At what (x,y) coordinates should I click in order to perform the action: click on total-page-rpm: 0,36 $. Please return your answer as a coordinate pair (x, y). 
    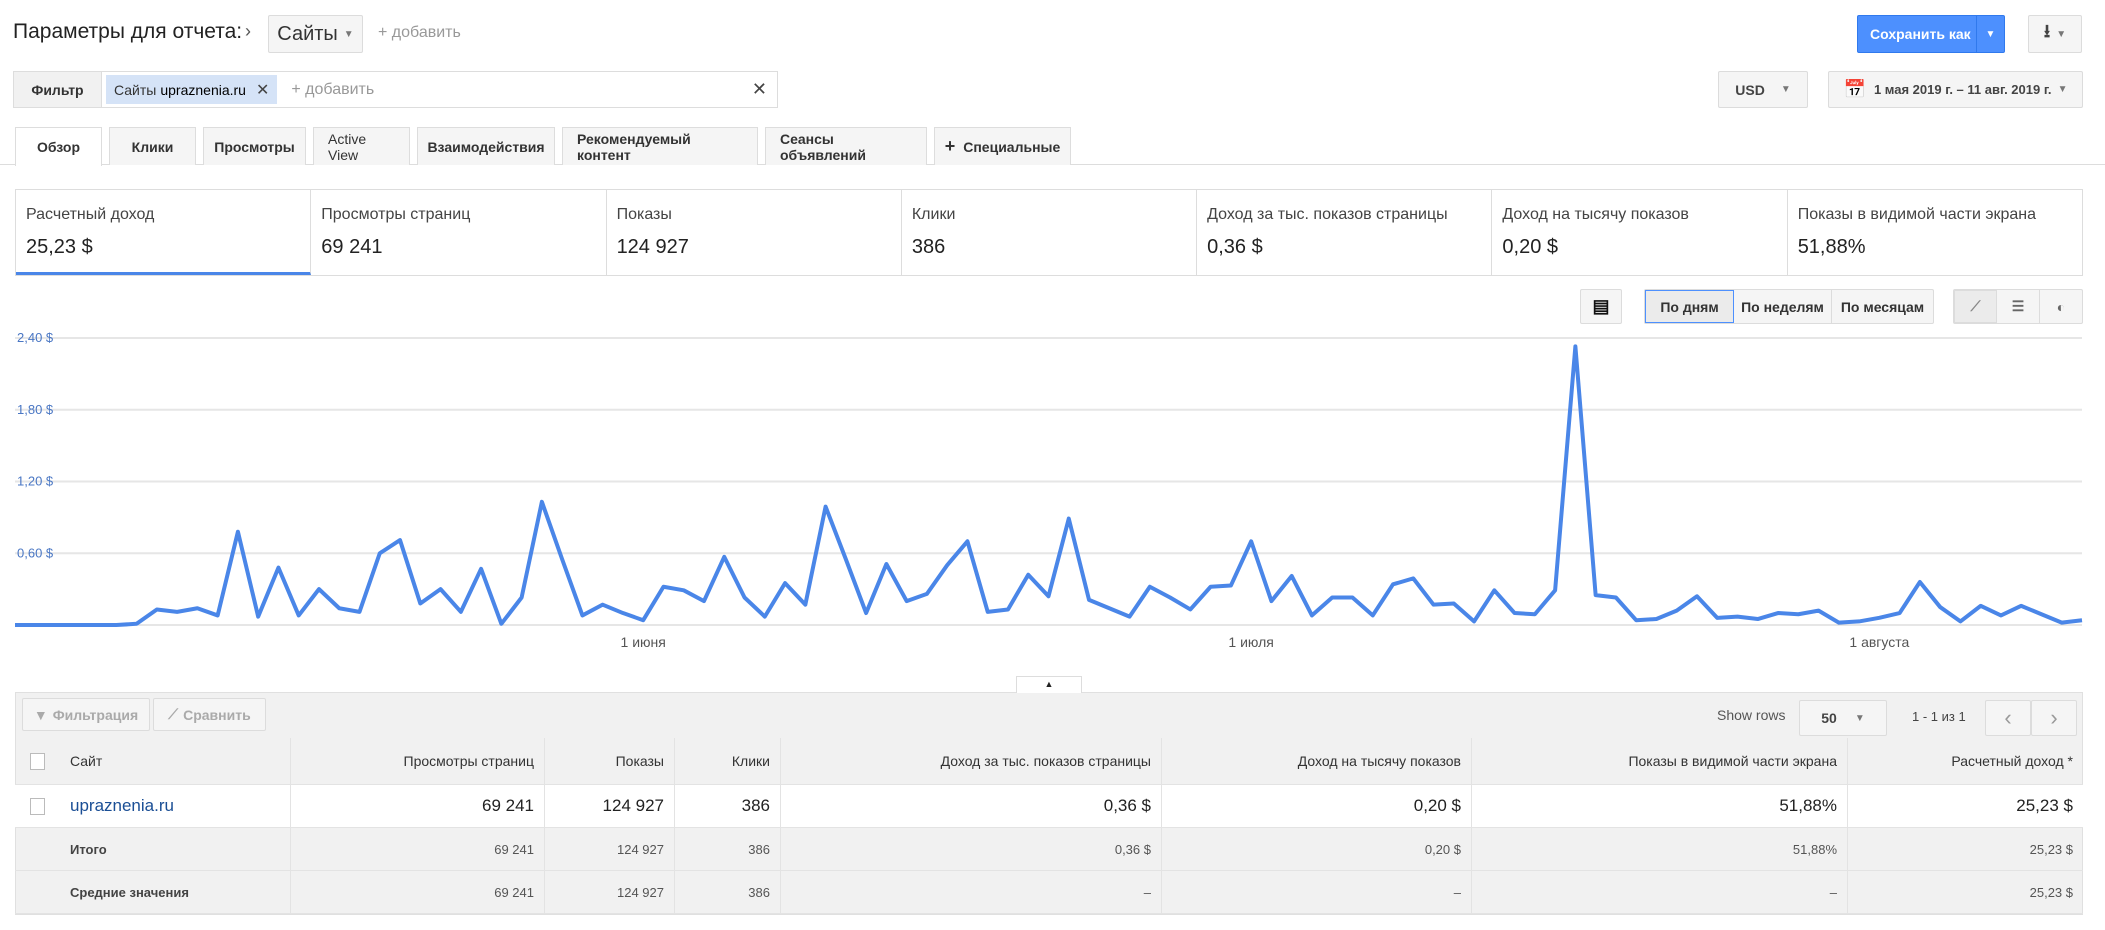
    Looking at the image, I should click on (971, 849).